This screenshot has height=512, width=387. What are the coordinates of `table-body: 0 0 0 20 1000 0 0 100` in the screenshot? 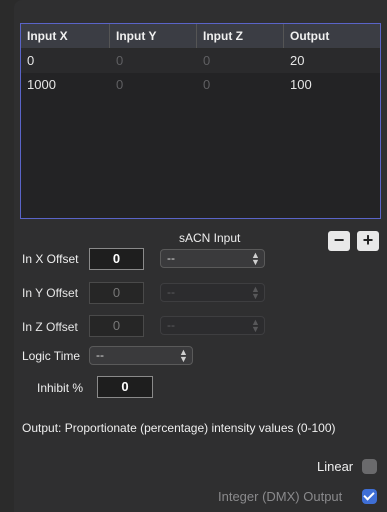 It's located at (200, 73).